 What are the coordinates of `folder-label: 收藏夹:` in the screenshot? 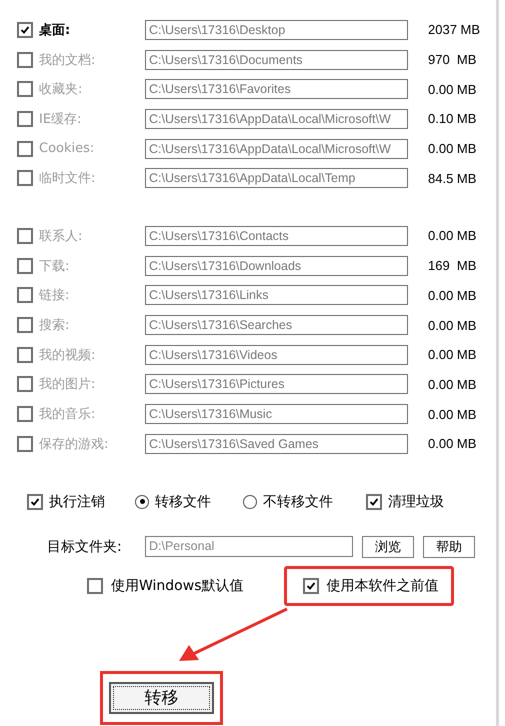 It's located at (61, 89).